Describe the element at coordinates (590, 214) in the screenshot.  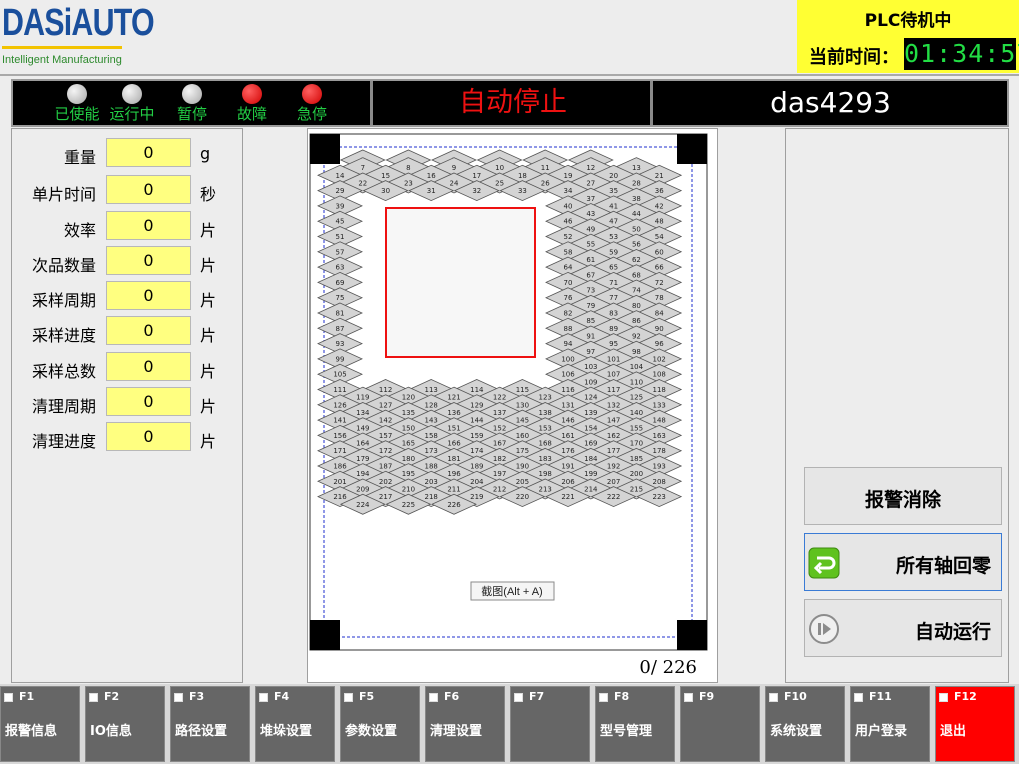
I see `tray-slot-number: 43` at that location.